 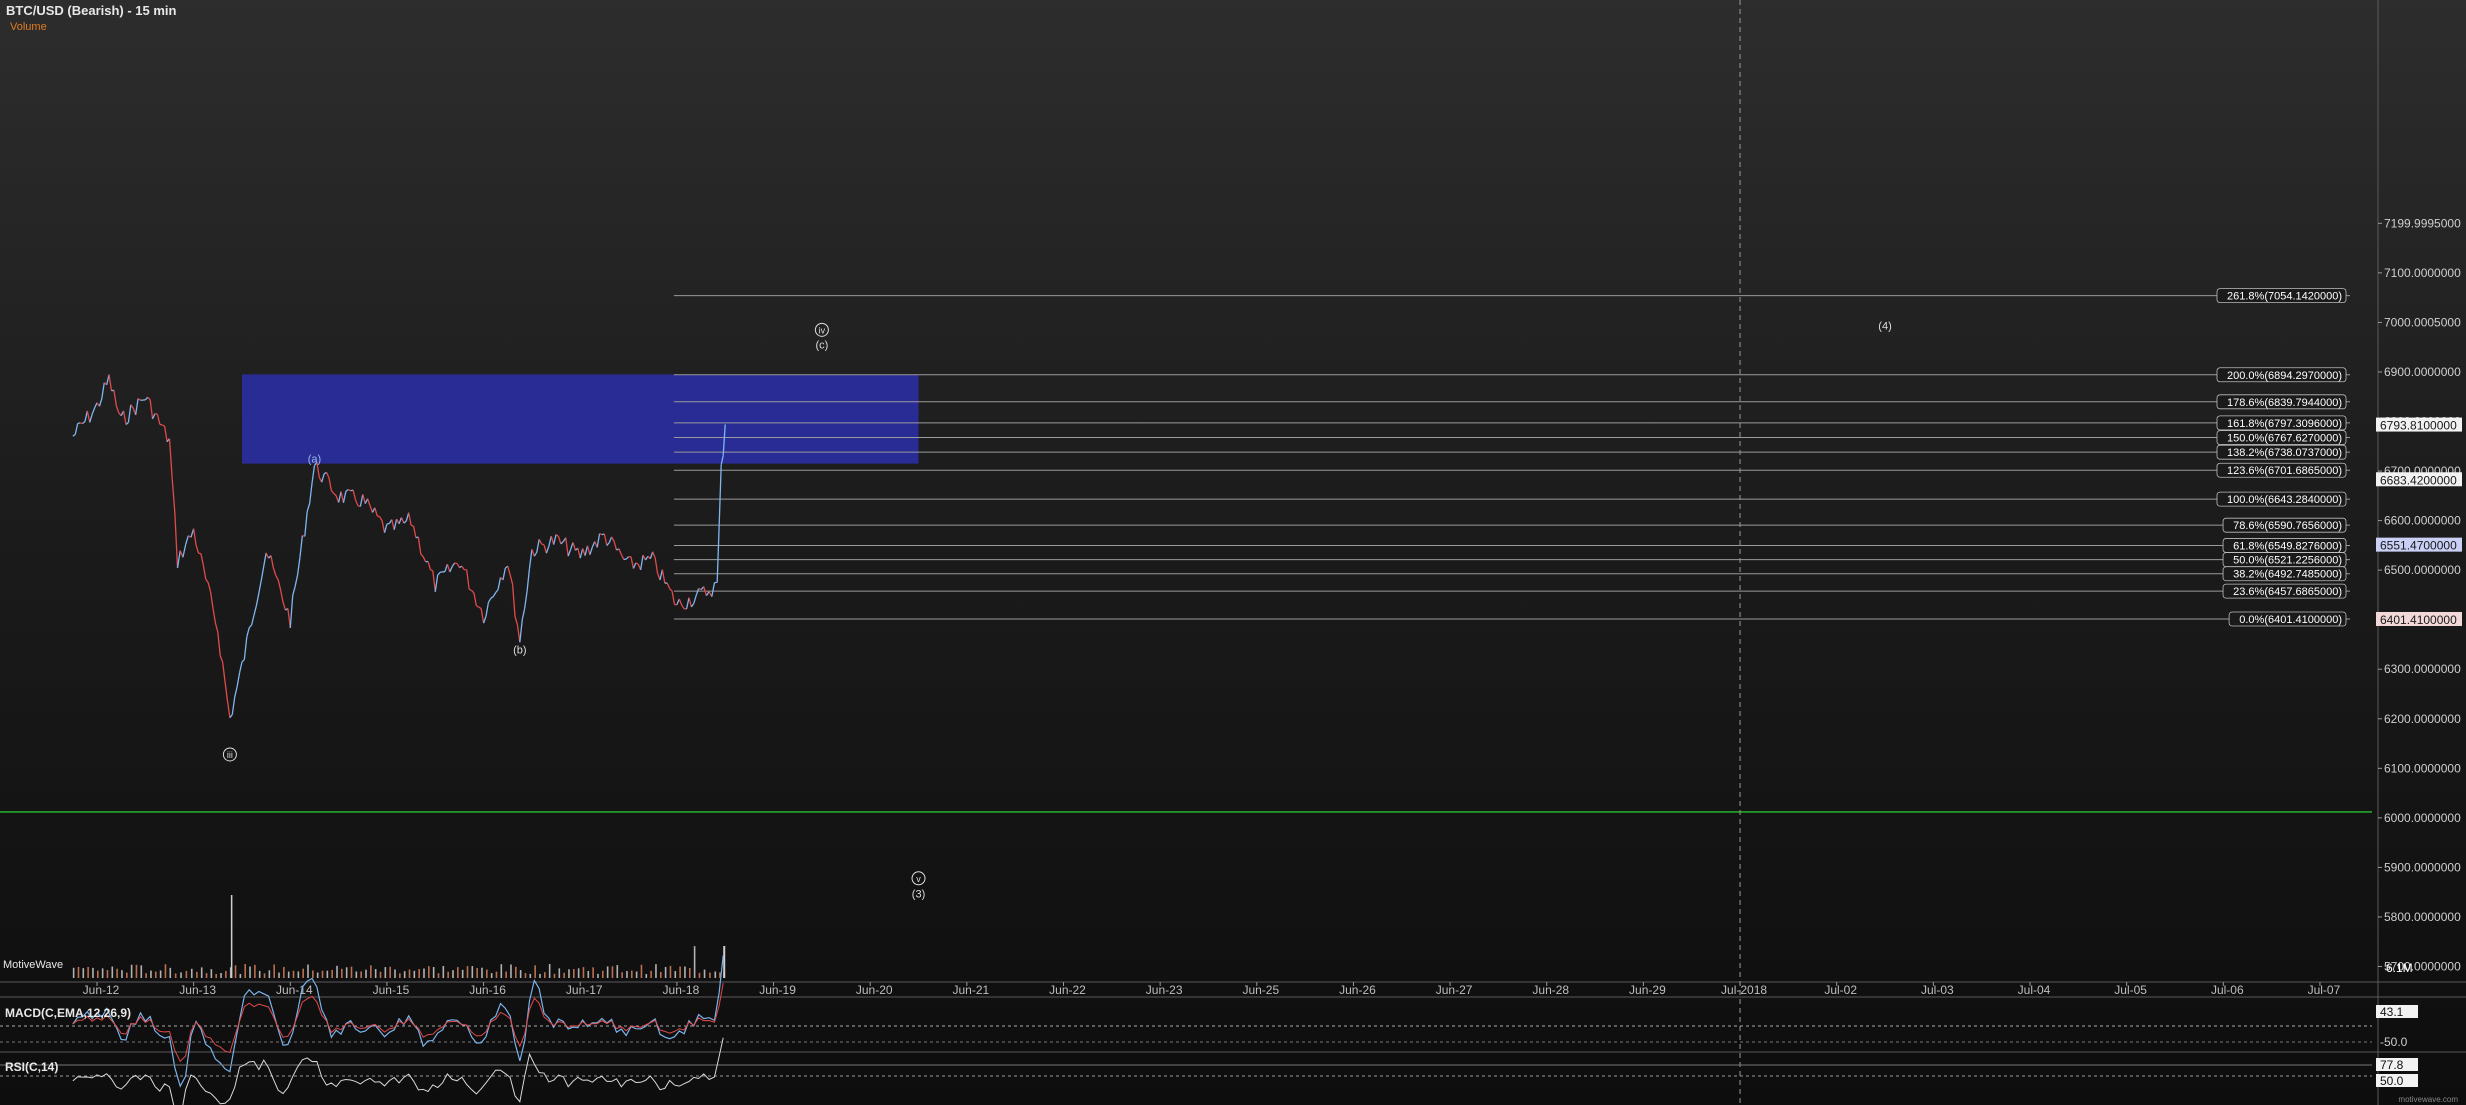 What do you see at coordinates (2418, 620) in the screenshot?
I see `price-marker-label: 6401.4100000` at bounding box center [2418, 620].